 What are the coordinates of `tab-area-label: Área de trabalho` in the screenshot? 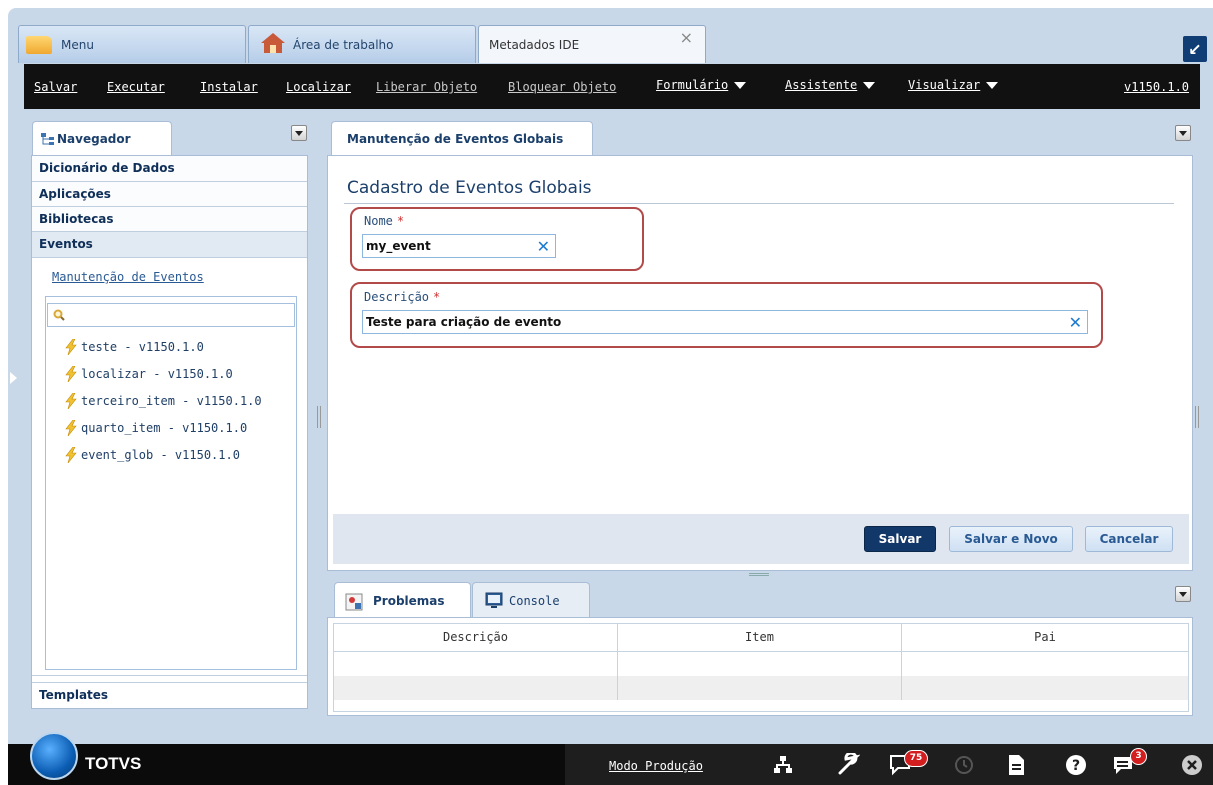 It's located at (343, 44).